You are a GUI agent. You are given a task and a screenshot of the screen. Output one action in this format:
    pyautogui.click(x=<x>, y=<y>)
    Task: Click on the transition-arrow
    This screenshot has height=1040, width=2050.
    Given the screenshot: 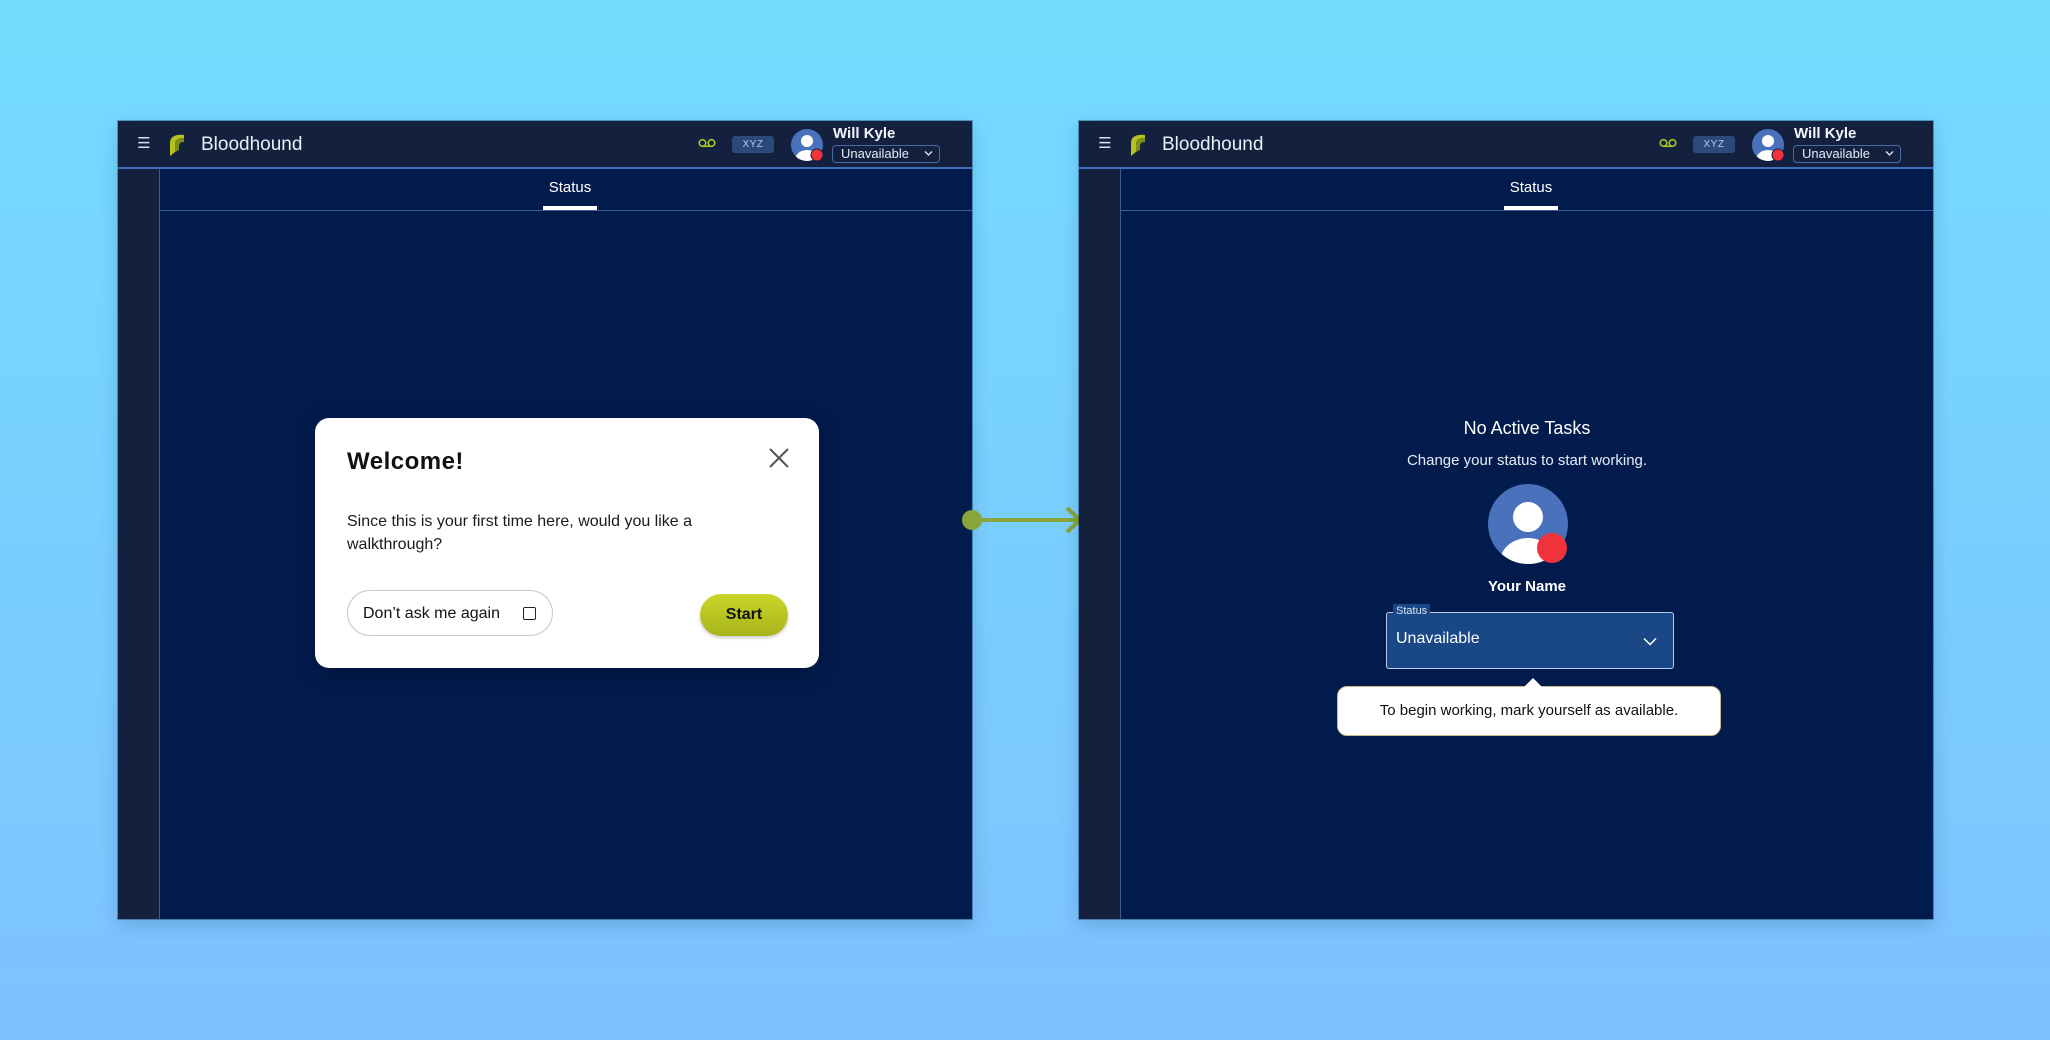 What is the action you would take?
    pyautogui.click(x=1022, y=520)
    